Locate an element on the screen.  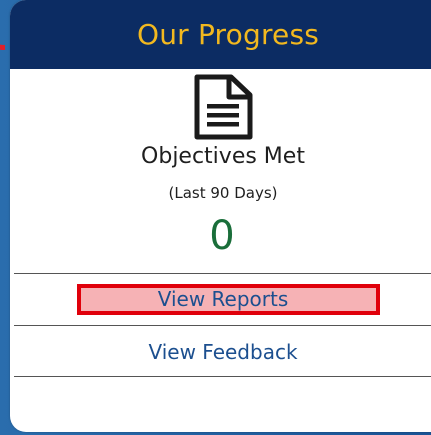
objectives-met-value: 0 is located at coordinates (222, 236).